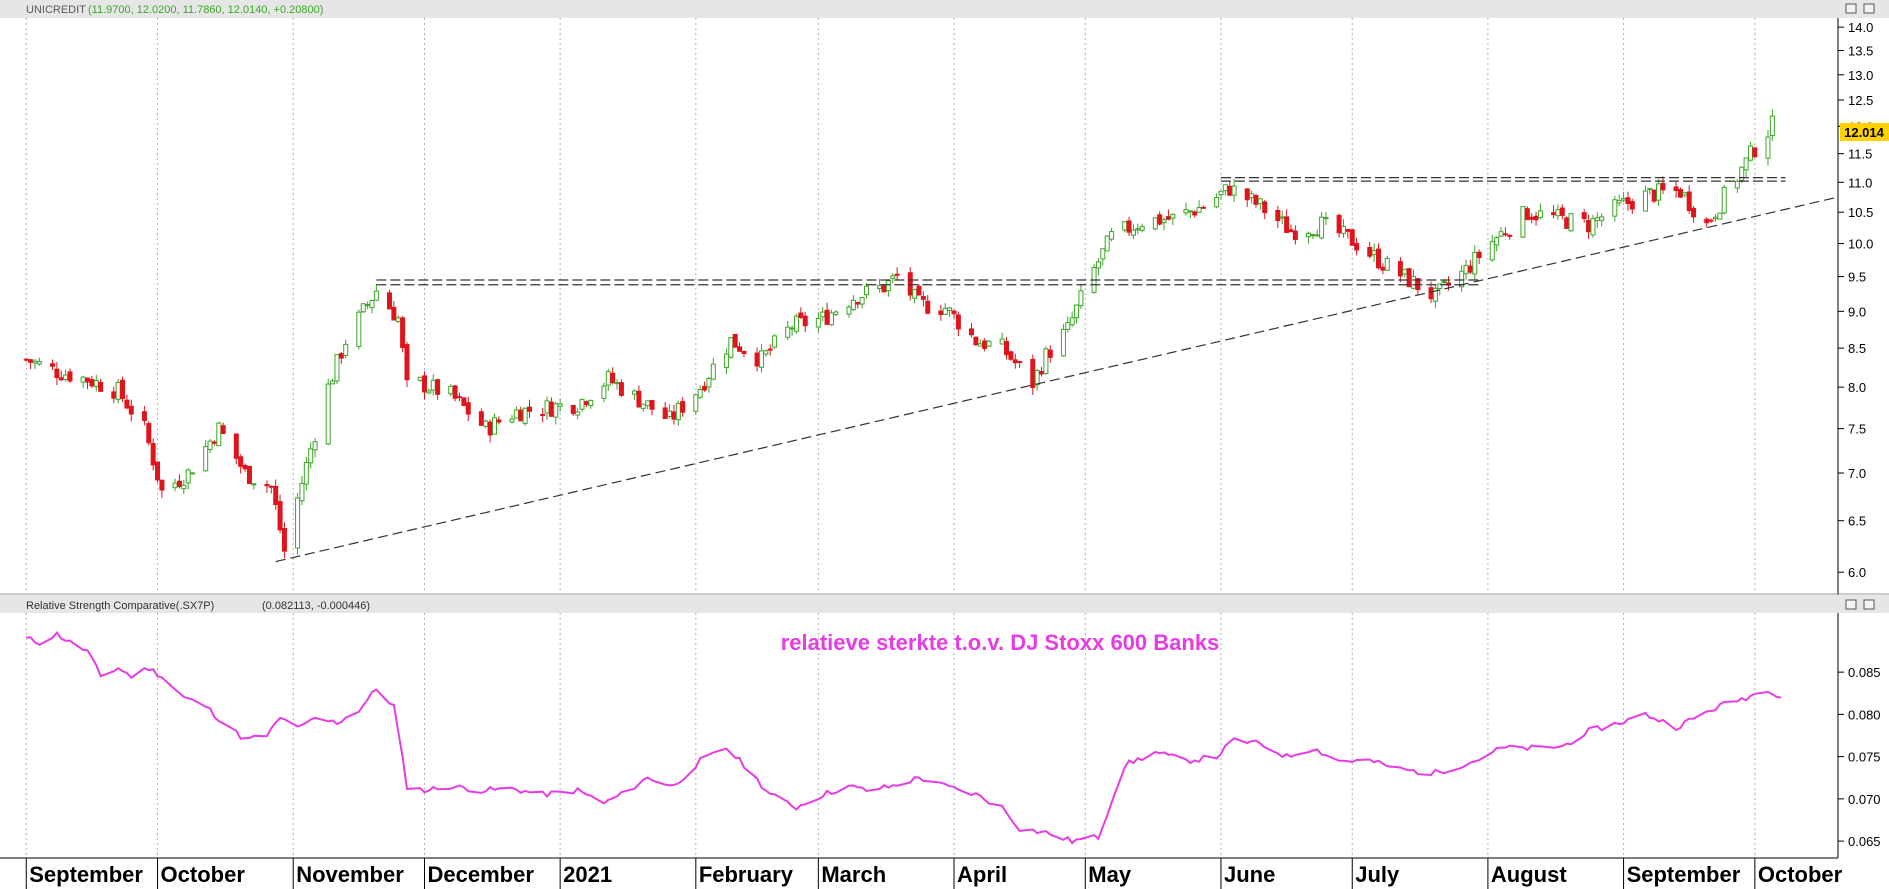  What do you see at coordinates (1864, 714) in the screenshot?
I see `rs-tick-label: 0.080` at bounding box center [1864, 714].